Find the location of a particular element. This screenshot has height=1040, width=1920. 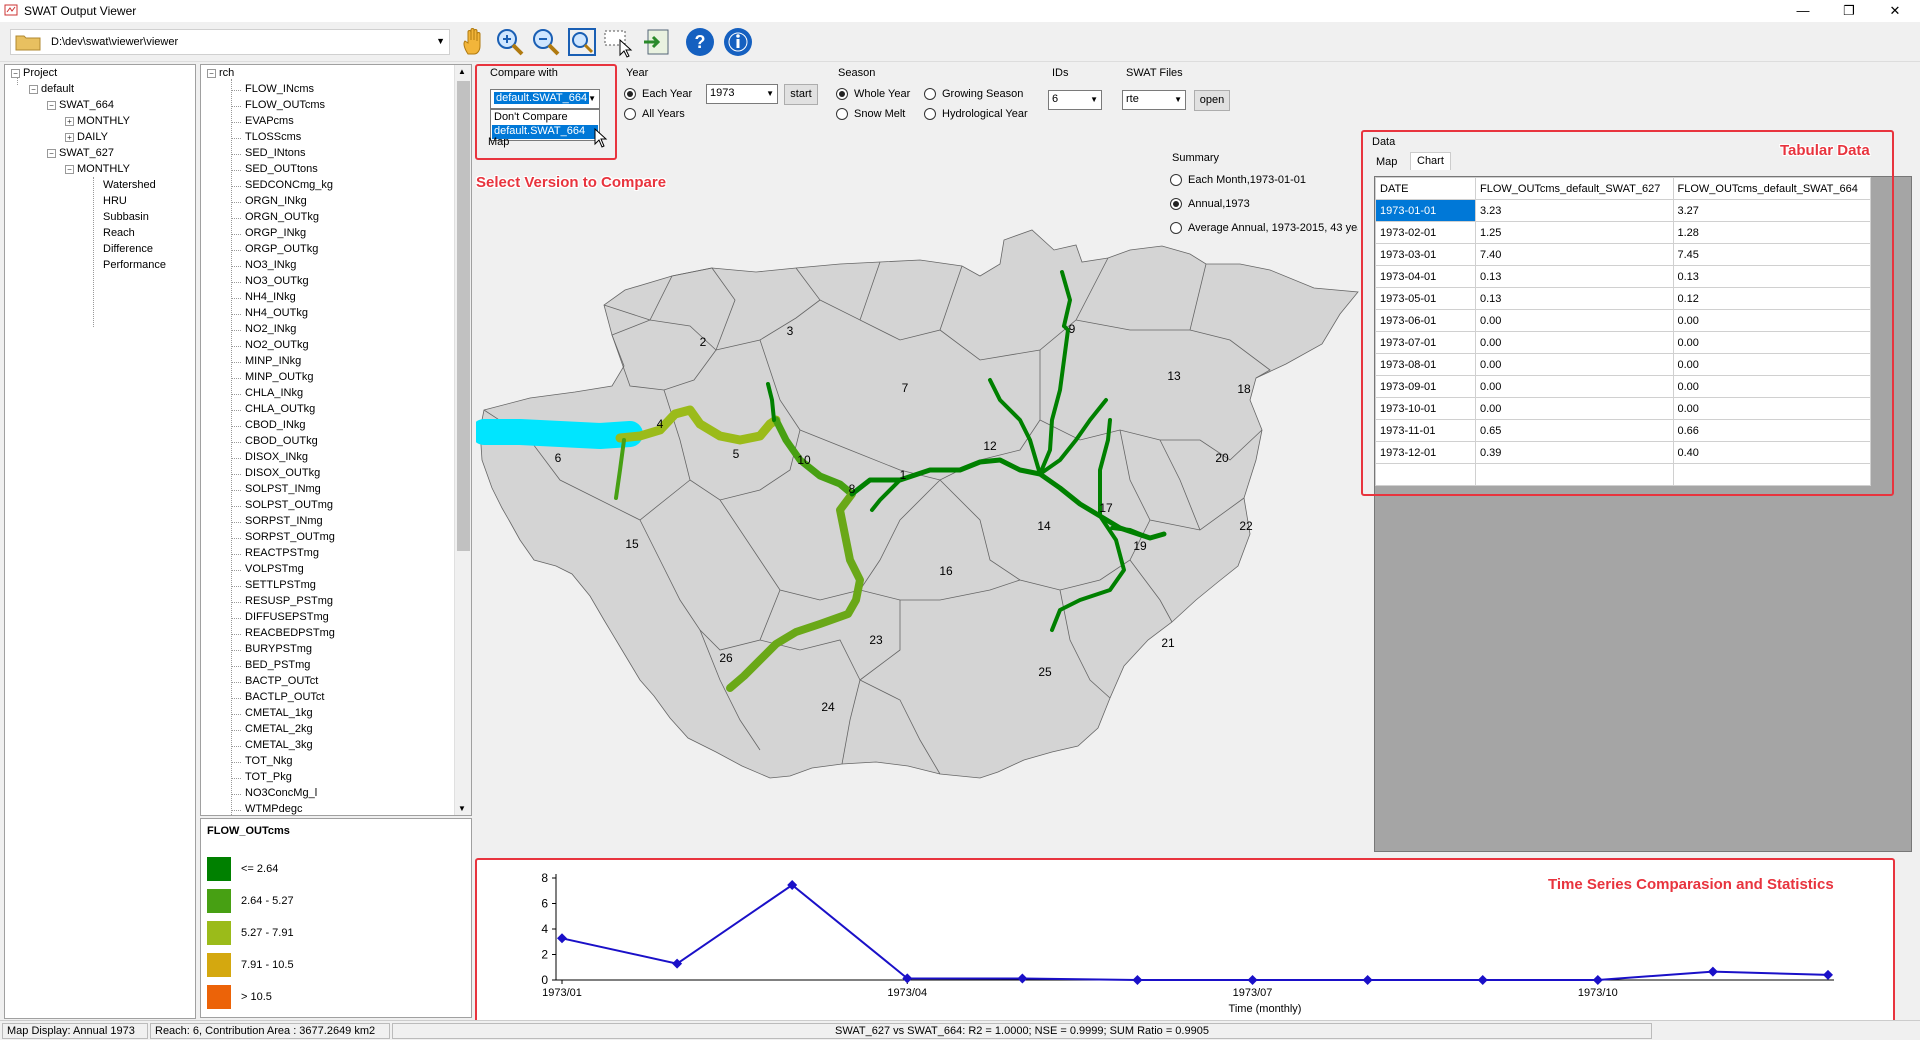

variable-tree-item: EVAPcms is located at coordinates (269, 121).